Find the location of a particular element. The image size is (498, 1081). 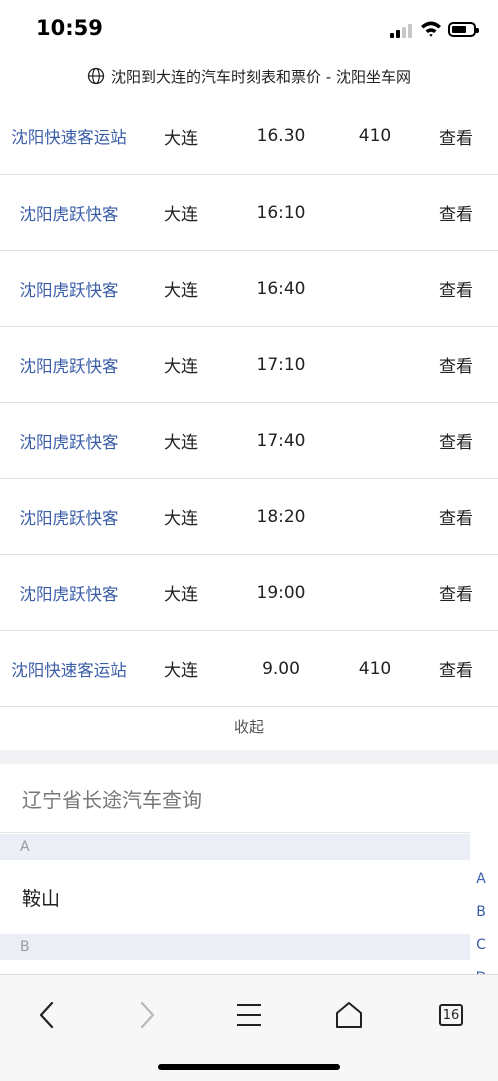

departure-time-cell: 17:10 is located at coordinates (281, 364).